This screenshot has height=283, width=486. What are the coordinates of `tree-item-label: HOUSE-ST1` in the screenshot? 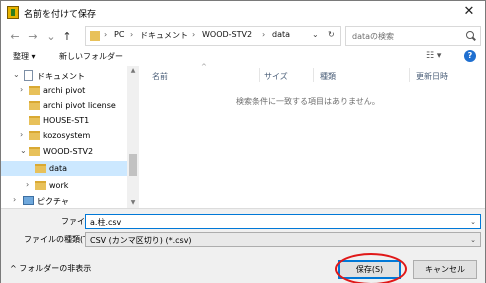 It's located at (66, 120).